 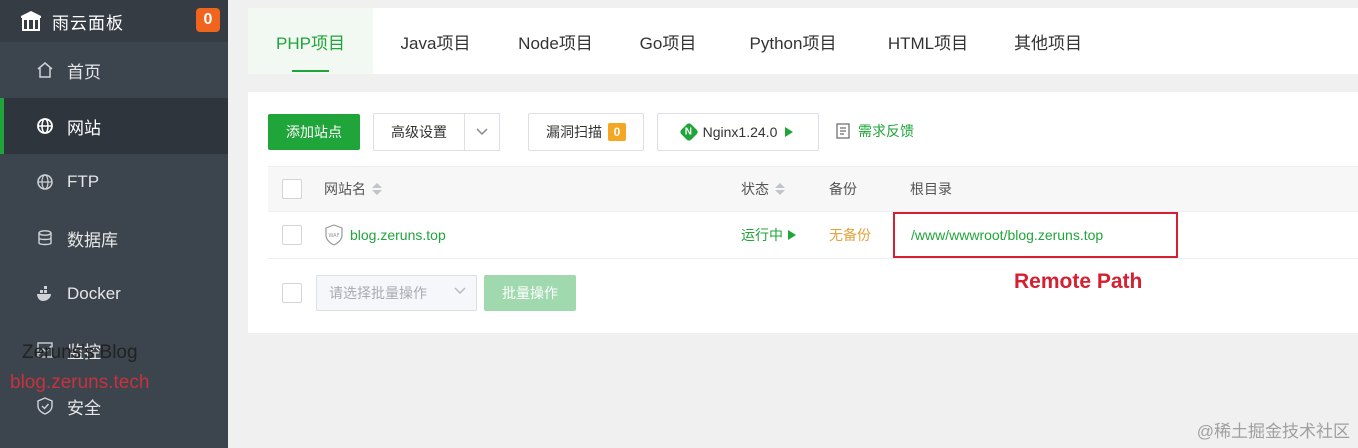 I want to click on site-status-label: 运行中, so click(x=762, y=235).